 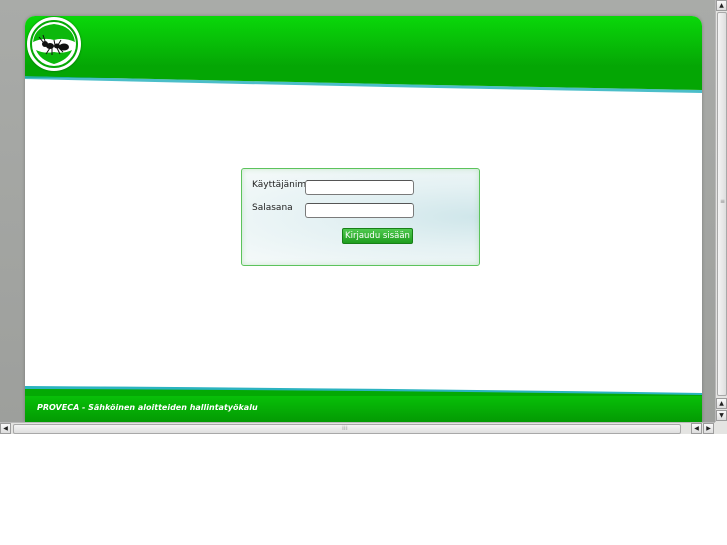 I want to click on vertical-scroll-thumb: ≡, so click(x=722, y=204).